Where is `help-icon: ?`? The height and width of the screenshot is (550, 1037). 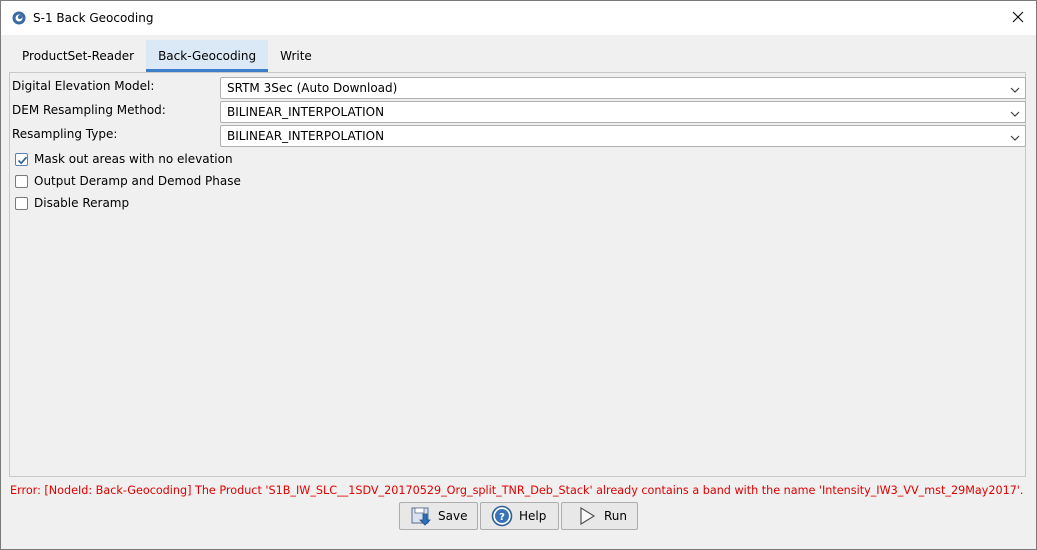
help-icon: ? is located at coordinates (502, 516).